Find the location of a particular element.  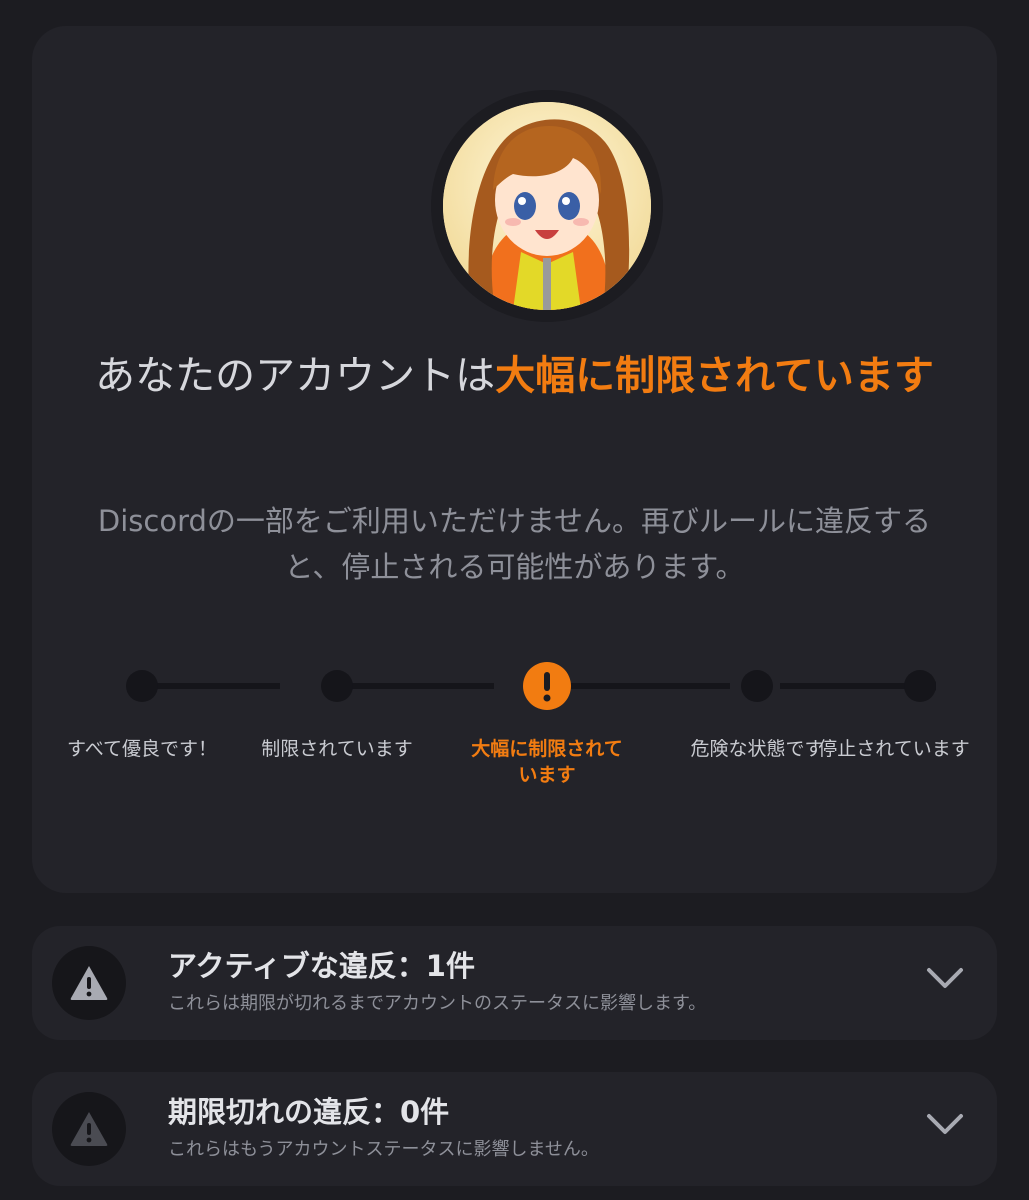

step-label-limited: 制限されています is located at coordinates (337, 749).